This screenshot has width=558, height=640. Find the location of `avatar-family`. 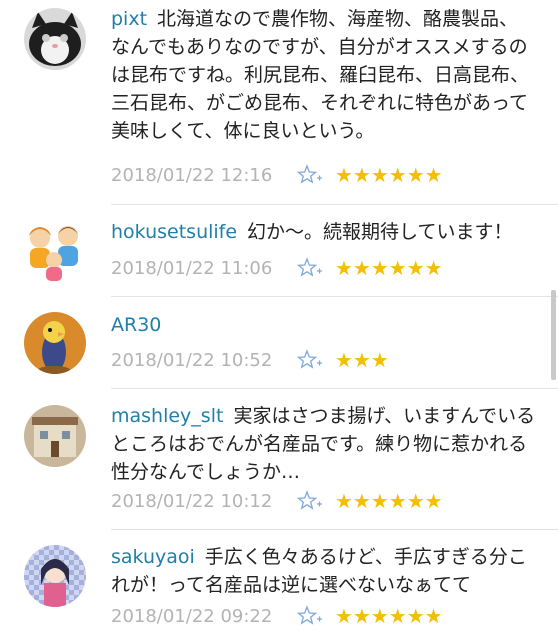

avatar-family is located at coordinates (55, 251).